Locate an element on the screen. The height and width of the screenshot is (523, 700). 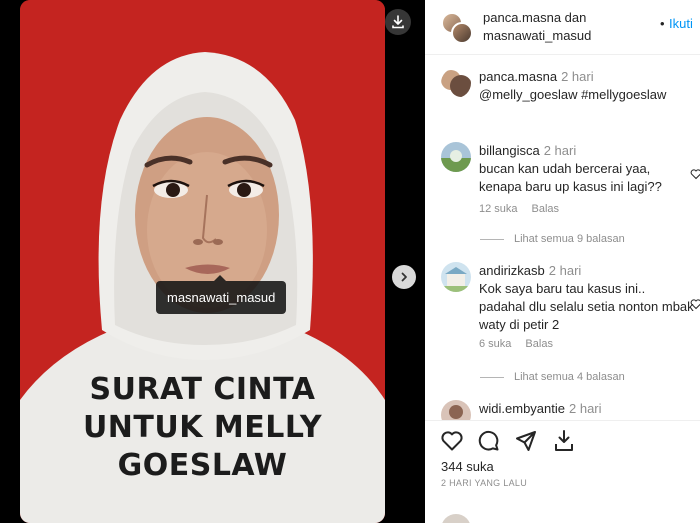
photo-caption-line-1: SURAT CINTA is located at coordinates (202, 389).